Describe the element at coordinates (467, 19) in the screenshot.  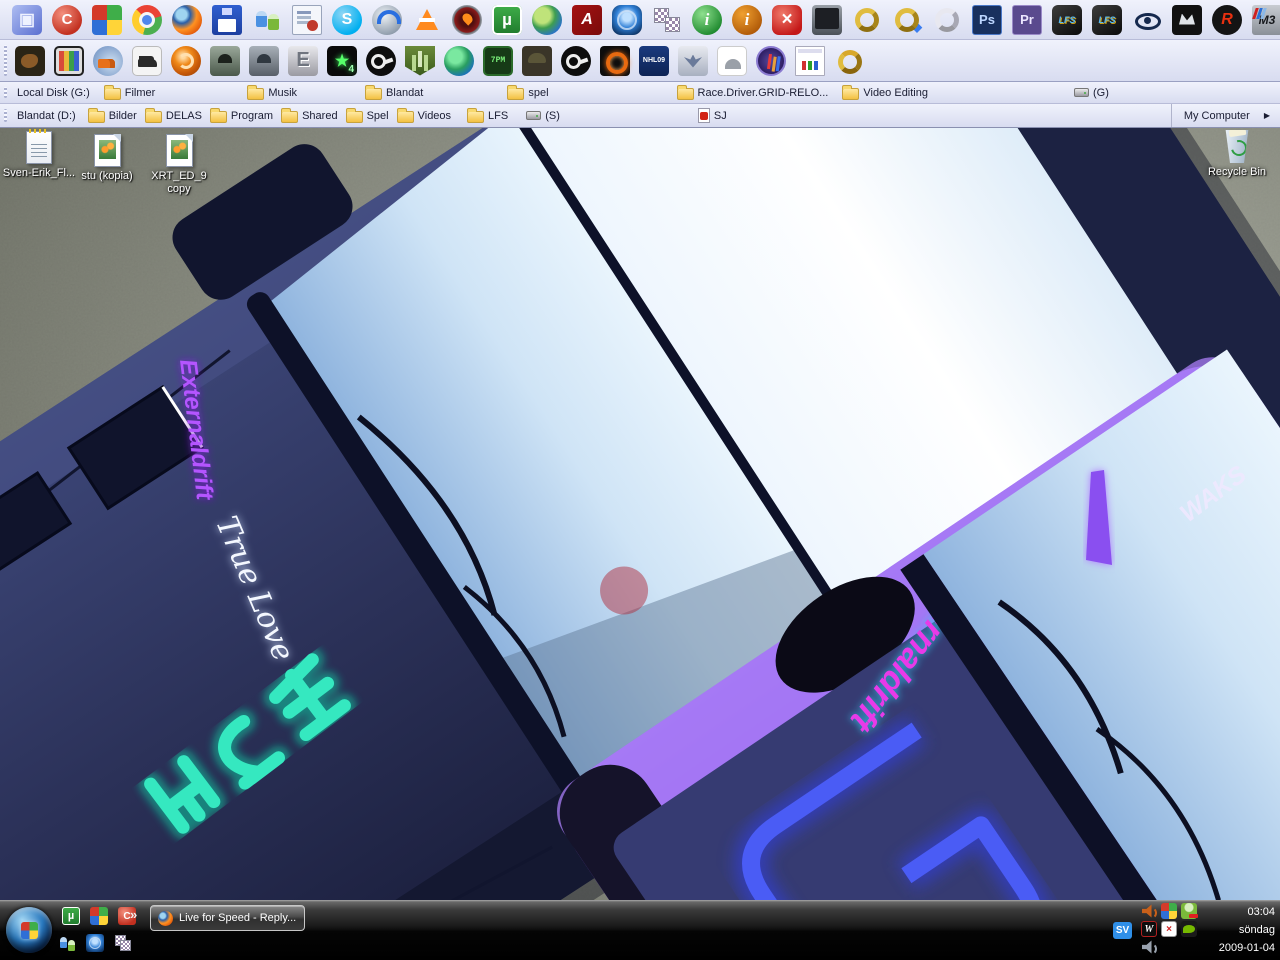
I see `disc-burner-icon` at that location.